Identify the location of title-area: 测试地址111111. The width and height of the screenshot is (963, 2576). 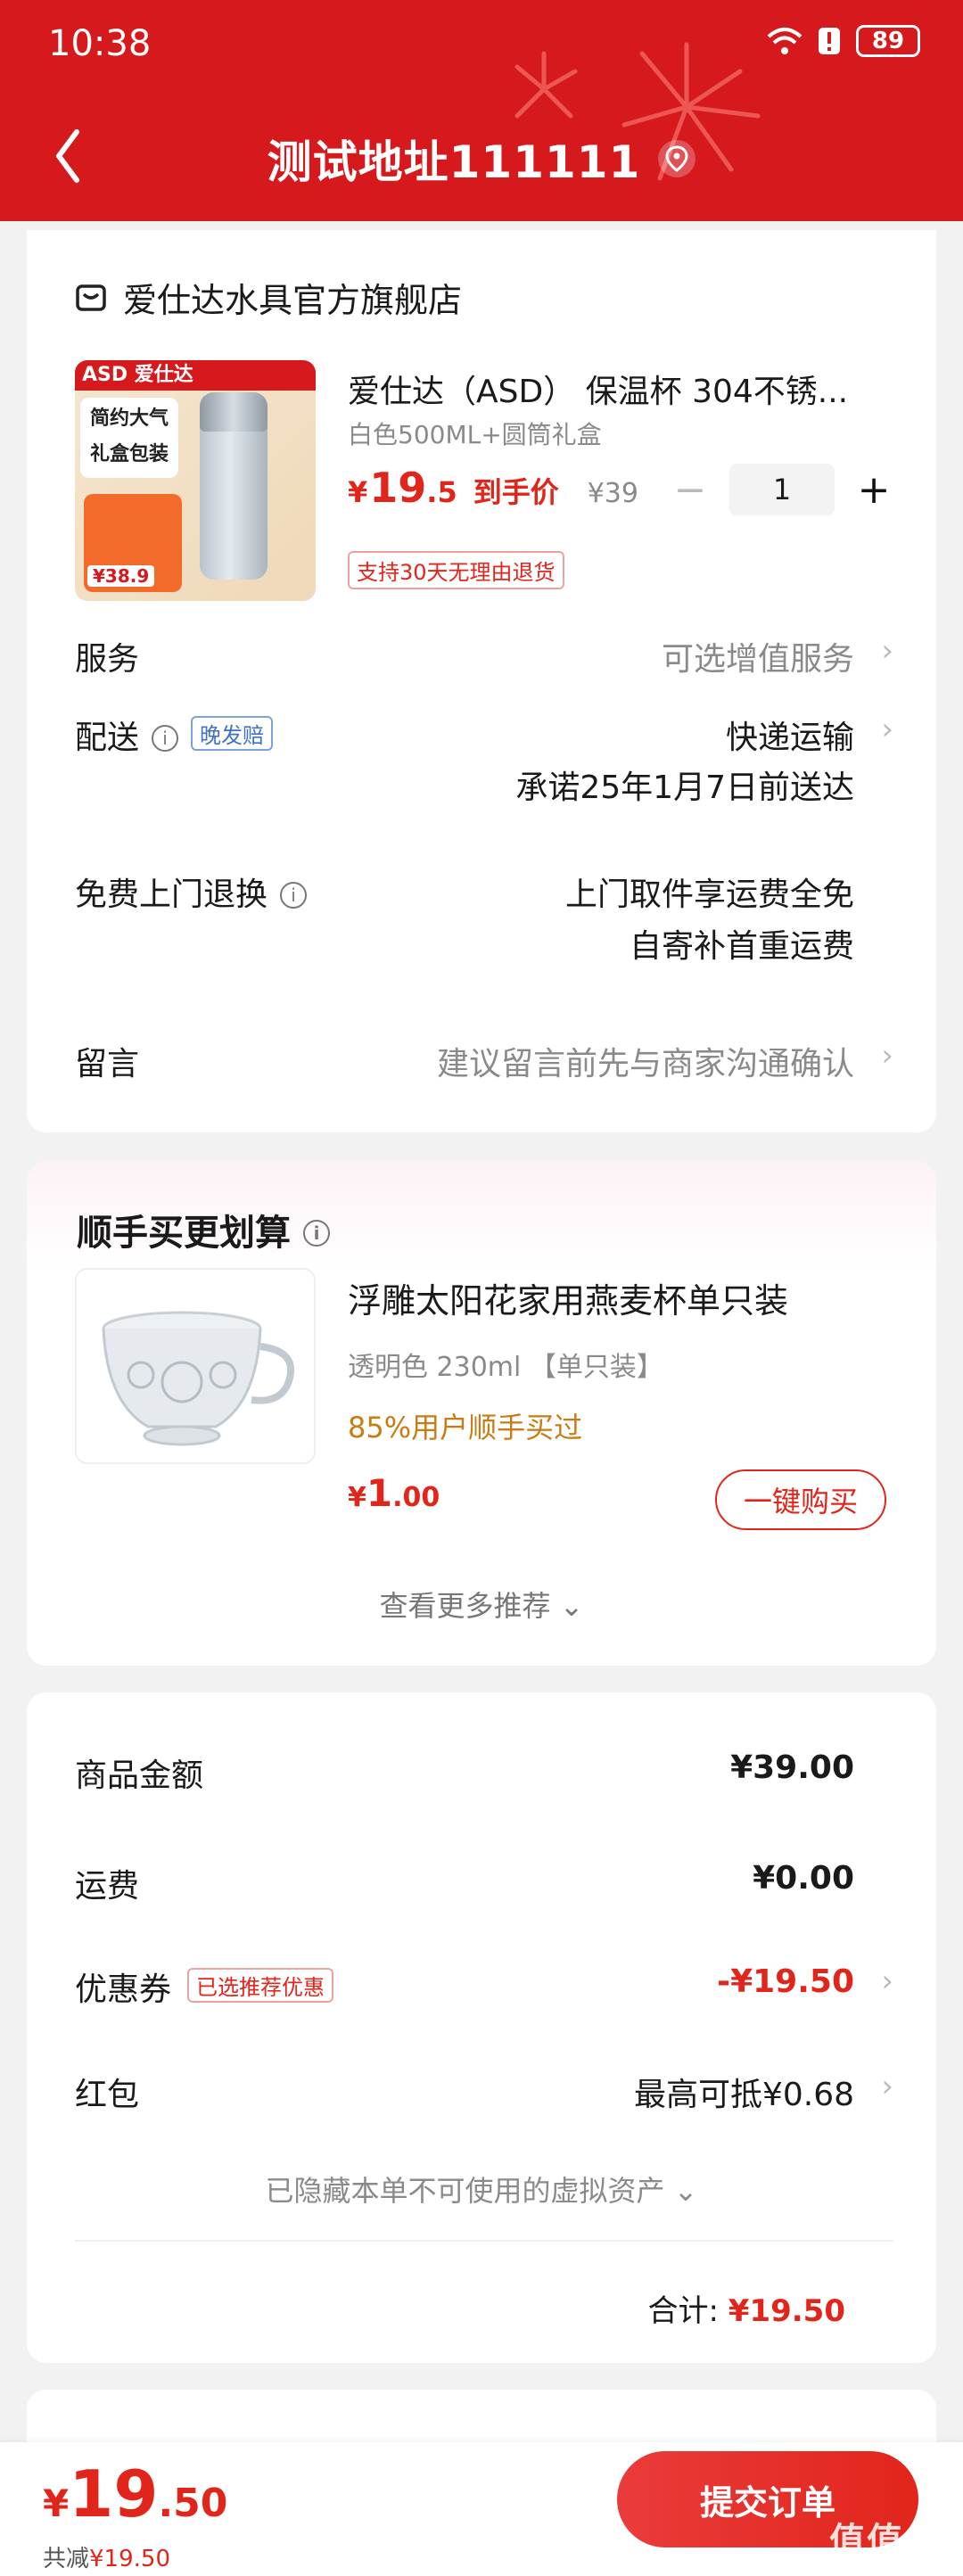
(481, 159).